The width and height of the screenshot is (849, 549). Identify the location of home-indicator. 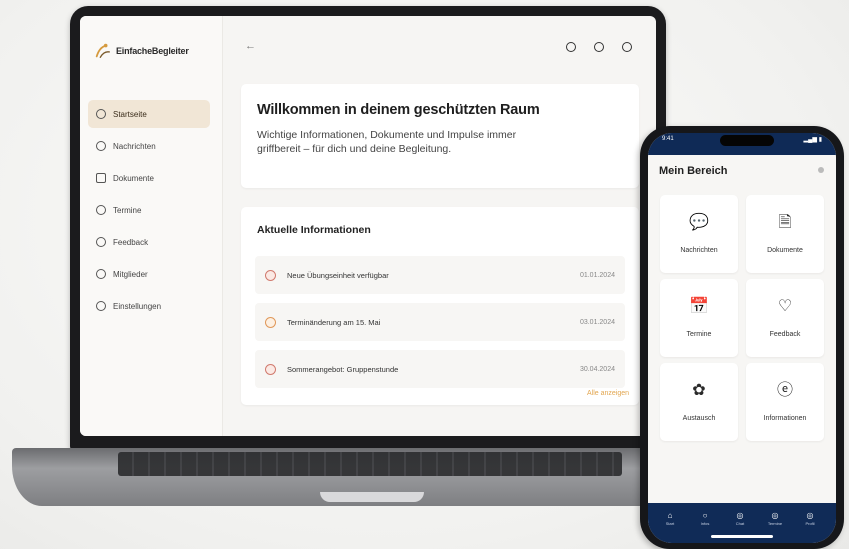
(742, 536).